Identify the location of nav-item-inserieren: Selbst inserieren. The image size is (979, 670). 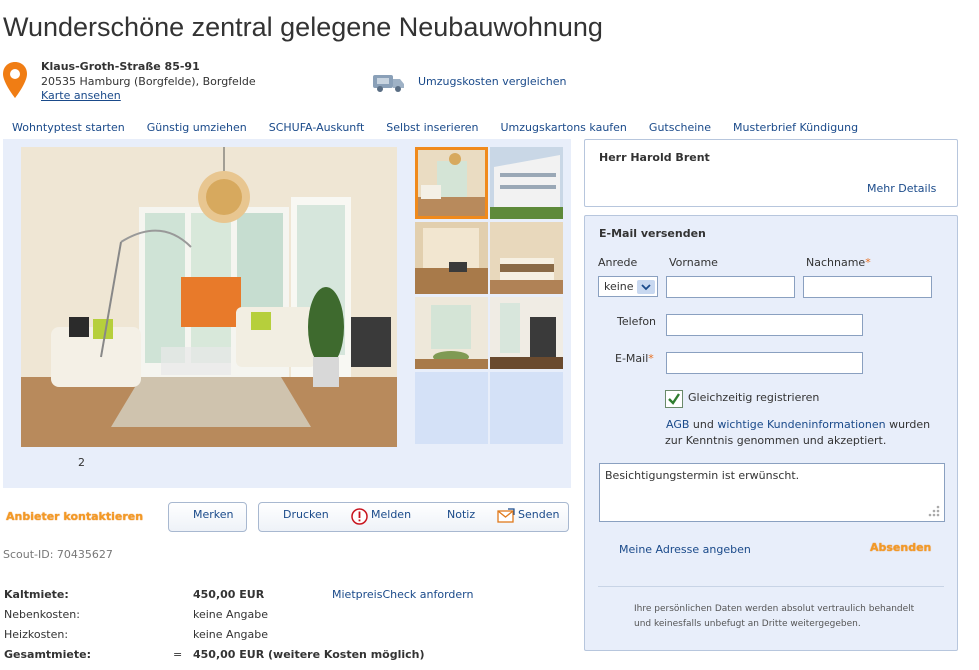
(432, 127).